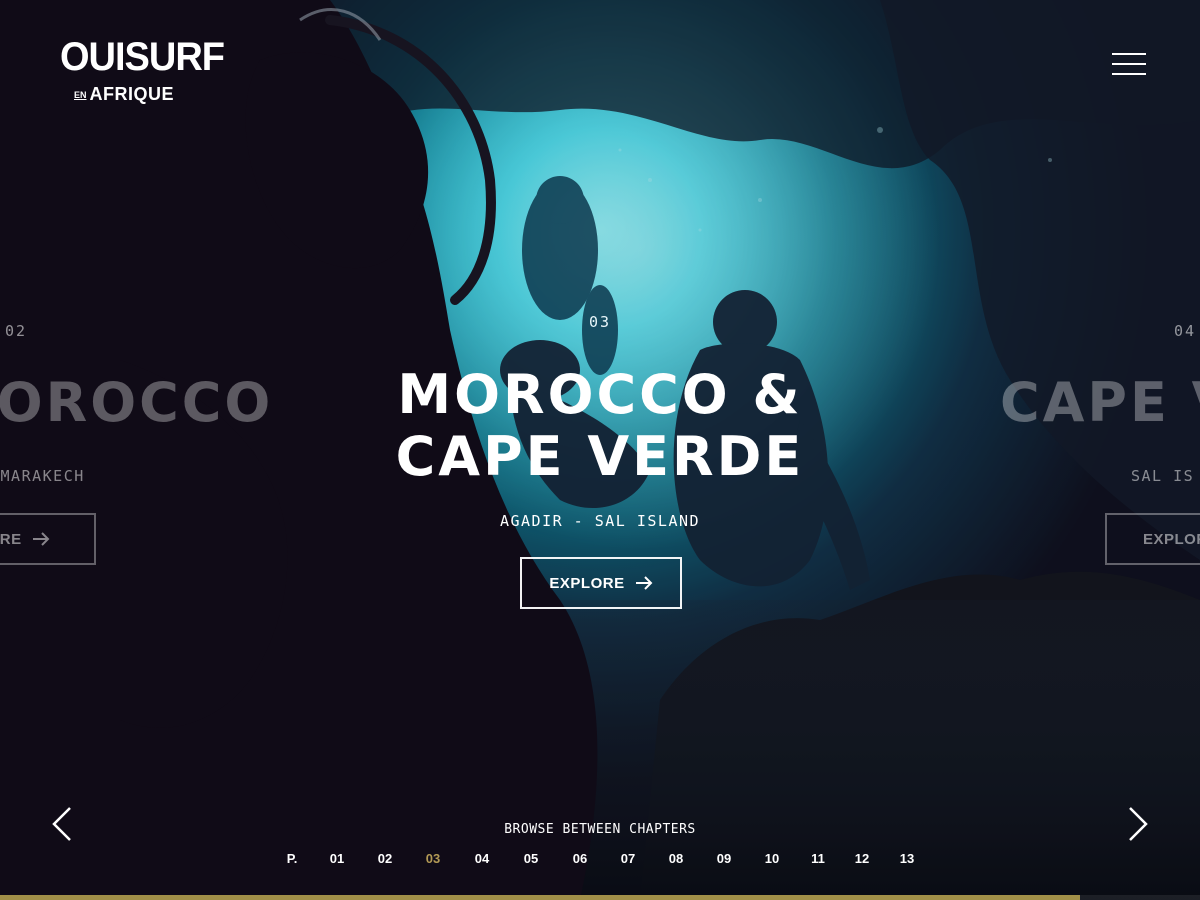  I want to click on explore-button: EXPLORE, so click(601, 583).